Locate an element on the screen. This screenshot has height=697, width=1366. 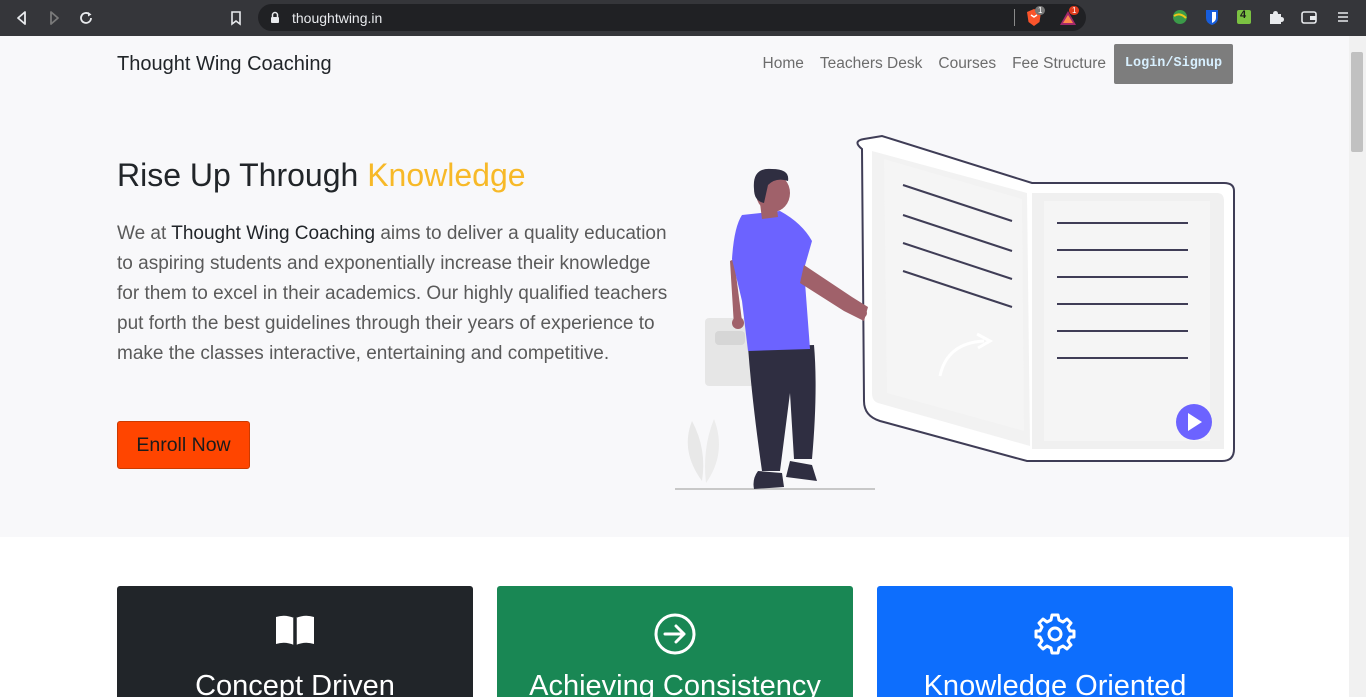
extension-count: 4 is located at coordinates (1243, 15).